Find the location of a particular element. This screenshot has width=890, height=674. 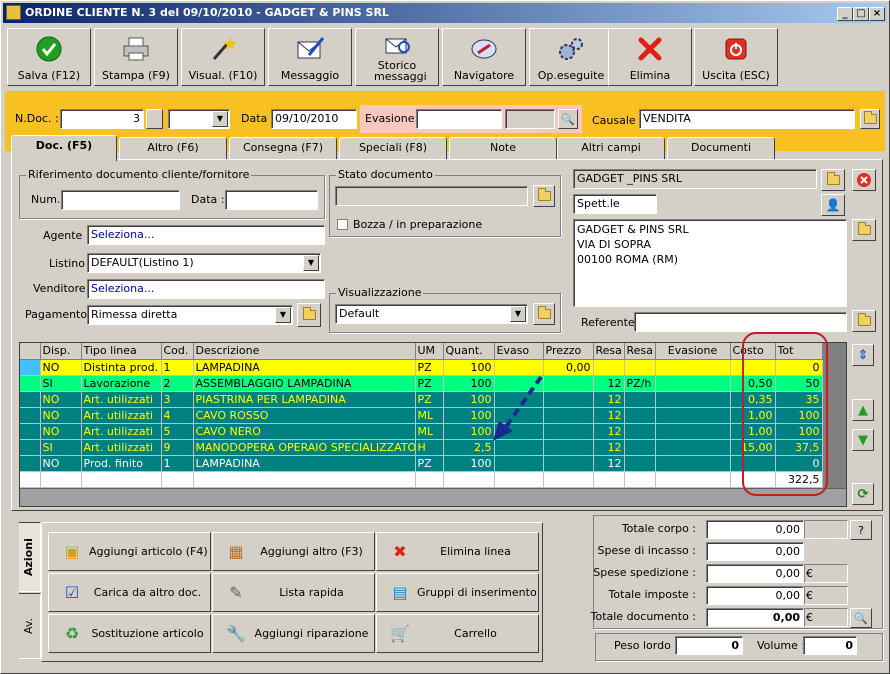

volume-value: 0 is located at coordinates (830, 645).